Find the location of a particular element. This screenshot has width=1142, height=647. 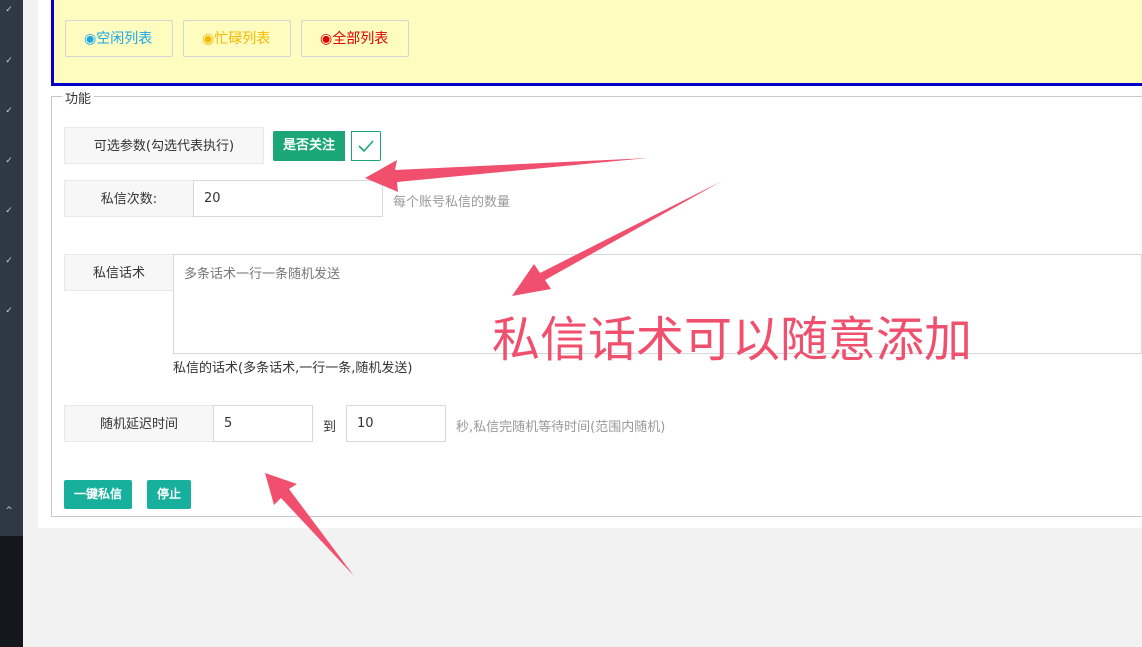

check-icon is located at coordinates (366, 146).